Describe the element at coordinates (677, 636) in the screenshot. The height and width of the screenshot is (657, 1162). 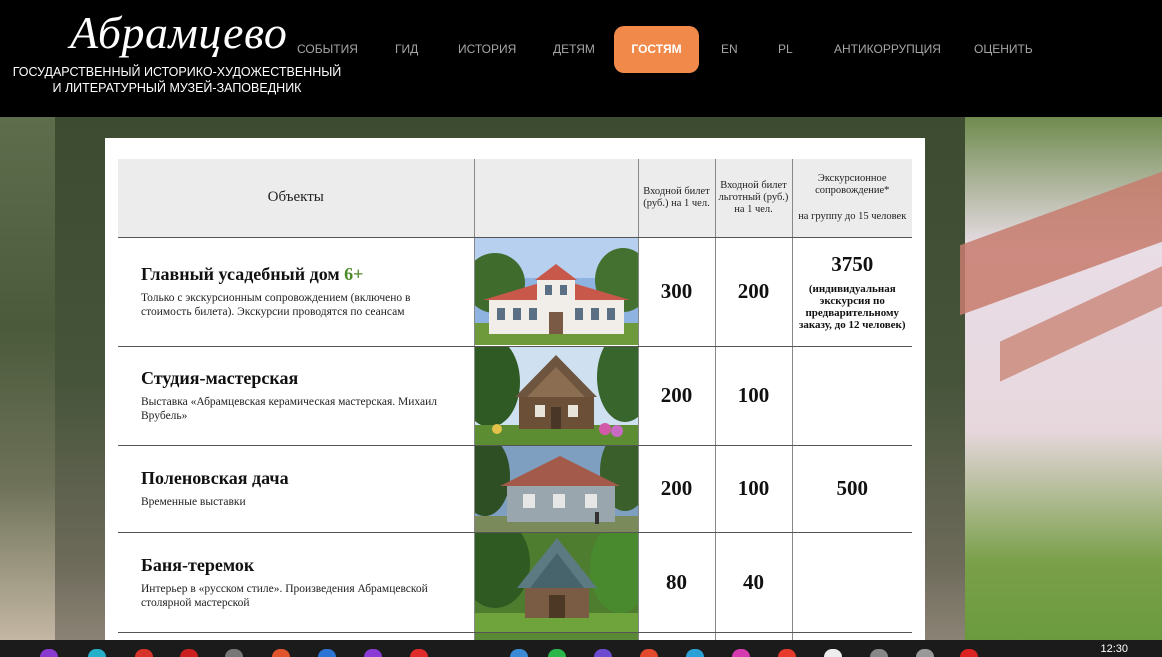
I see `price-full` at that location.